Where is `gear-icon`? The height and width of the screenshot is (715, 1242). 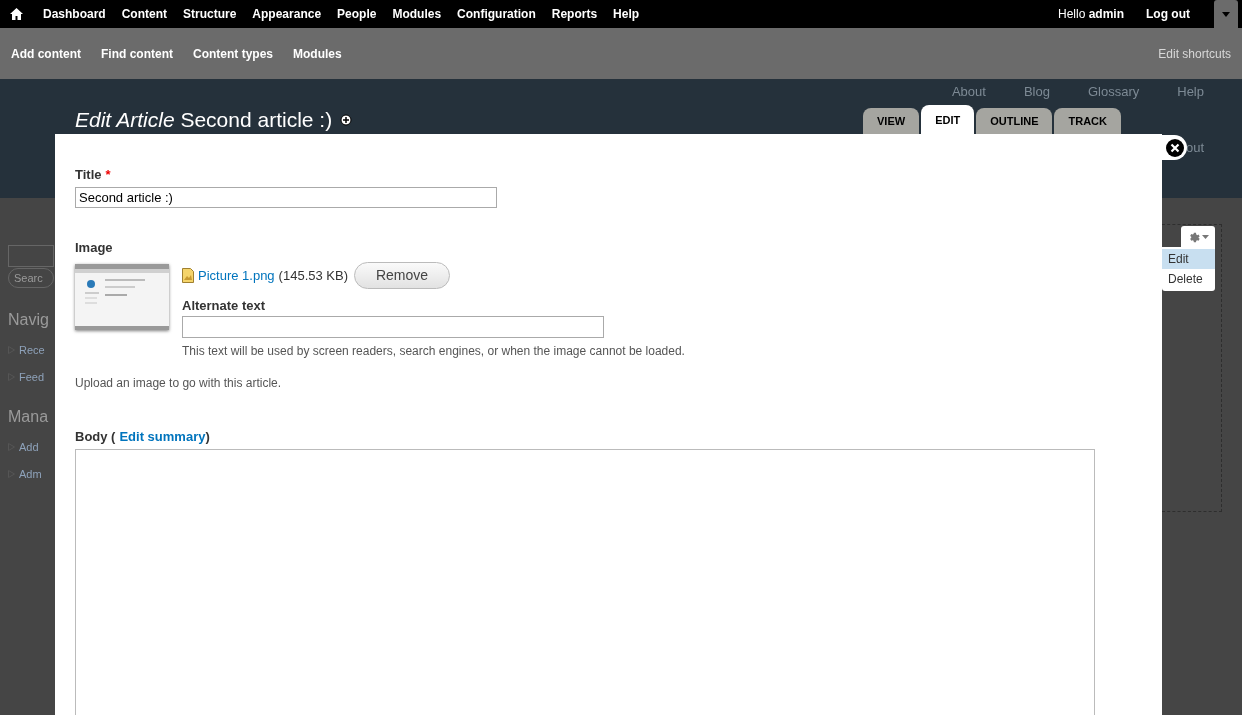 gear-icon is located at coordinates (1193, 236).